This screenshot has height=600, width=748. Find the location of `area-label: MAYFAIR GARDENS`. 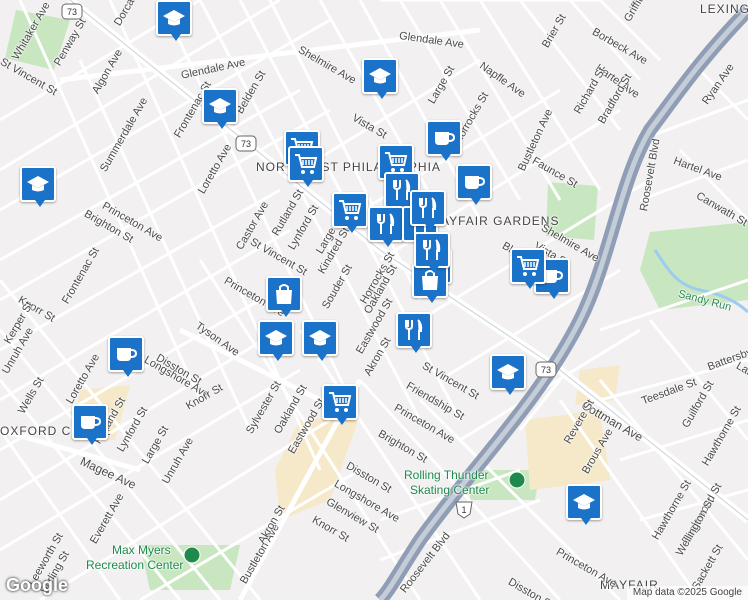

area-label: MAYFAIR GARDENS is located at coordinates (495, 221).